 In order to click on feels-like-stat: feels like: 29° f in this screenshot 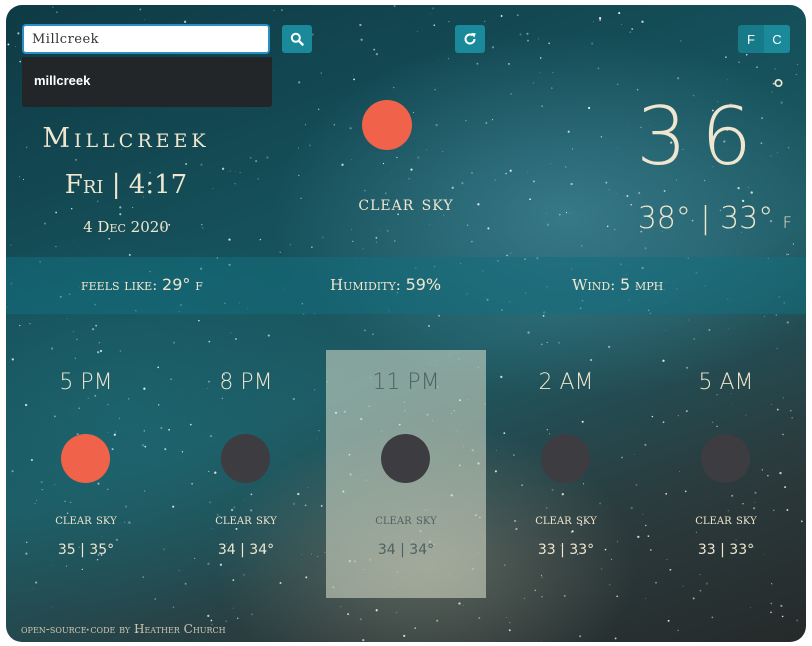, I will do `click(142, 284)`.